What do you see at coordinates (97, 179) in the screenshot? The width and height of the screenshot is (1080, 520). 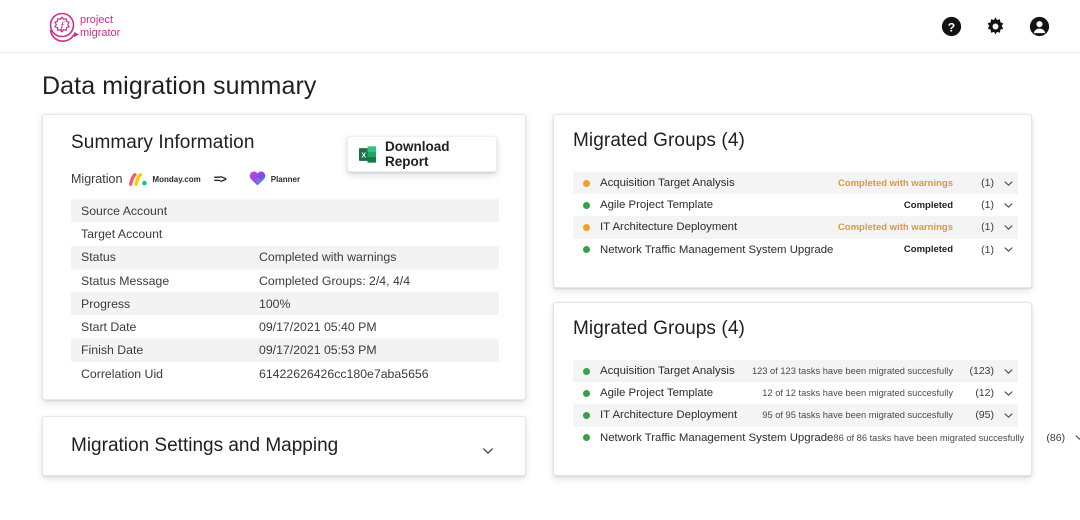 I see `migration-label: Migration` at bounding box center [97, 179].